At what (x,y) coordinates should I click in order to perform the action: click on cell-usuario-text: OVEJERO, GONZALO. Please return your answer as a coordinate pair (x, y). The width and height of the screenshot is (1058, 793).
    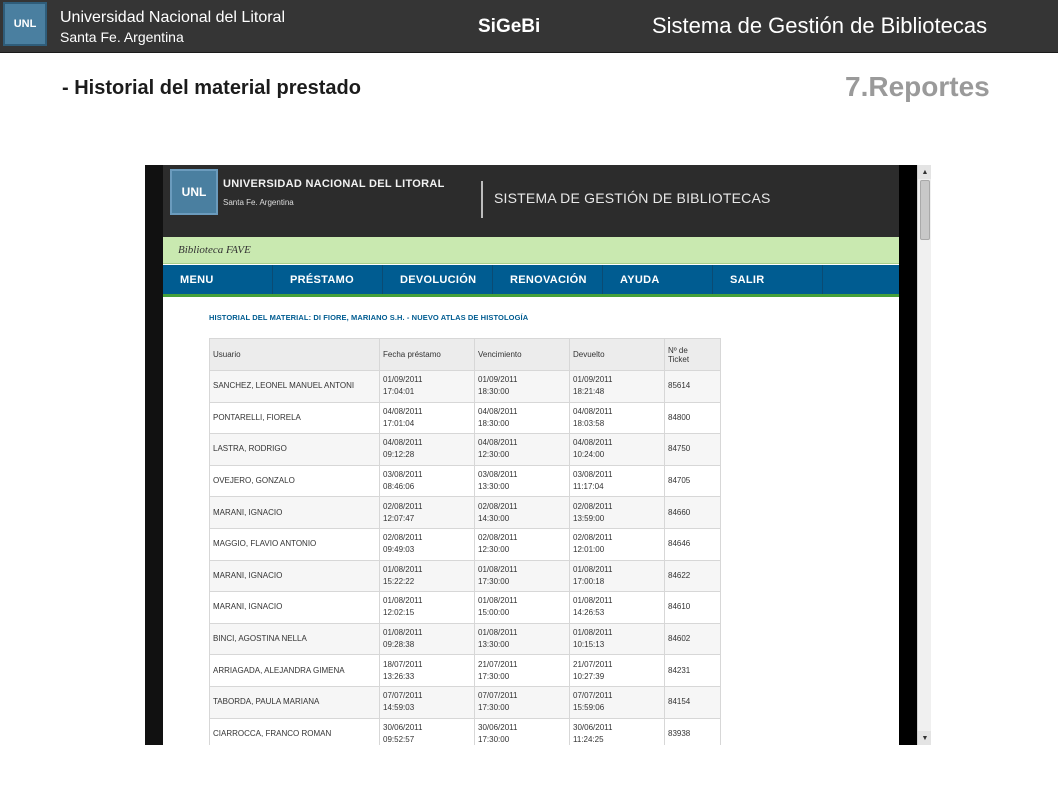
    Looking at the image, I should click on (254, 481).